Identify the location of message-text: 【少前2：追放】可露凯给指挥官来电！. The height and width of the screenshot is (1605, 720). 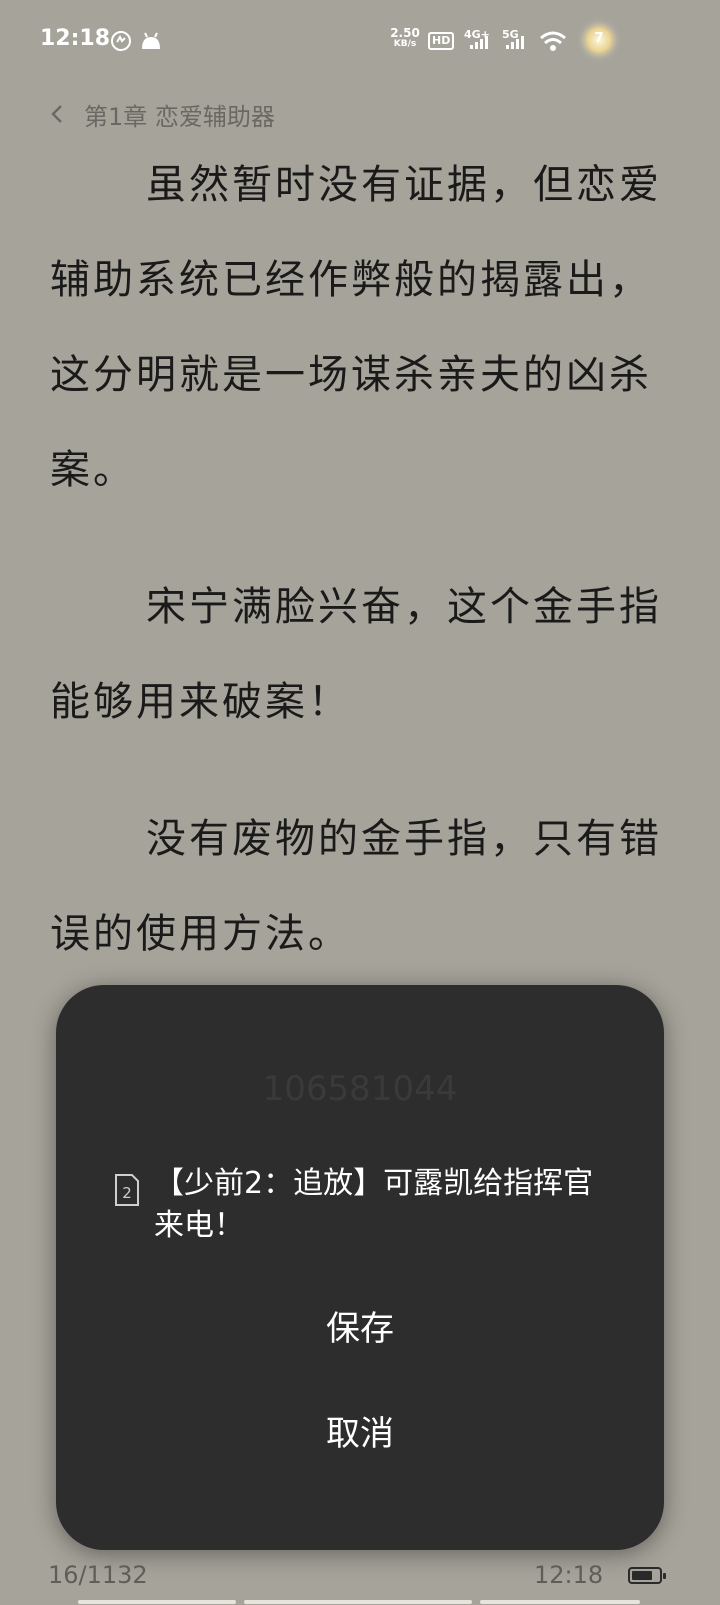
(374, 1204).